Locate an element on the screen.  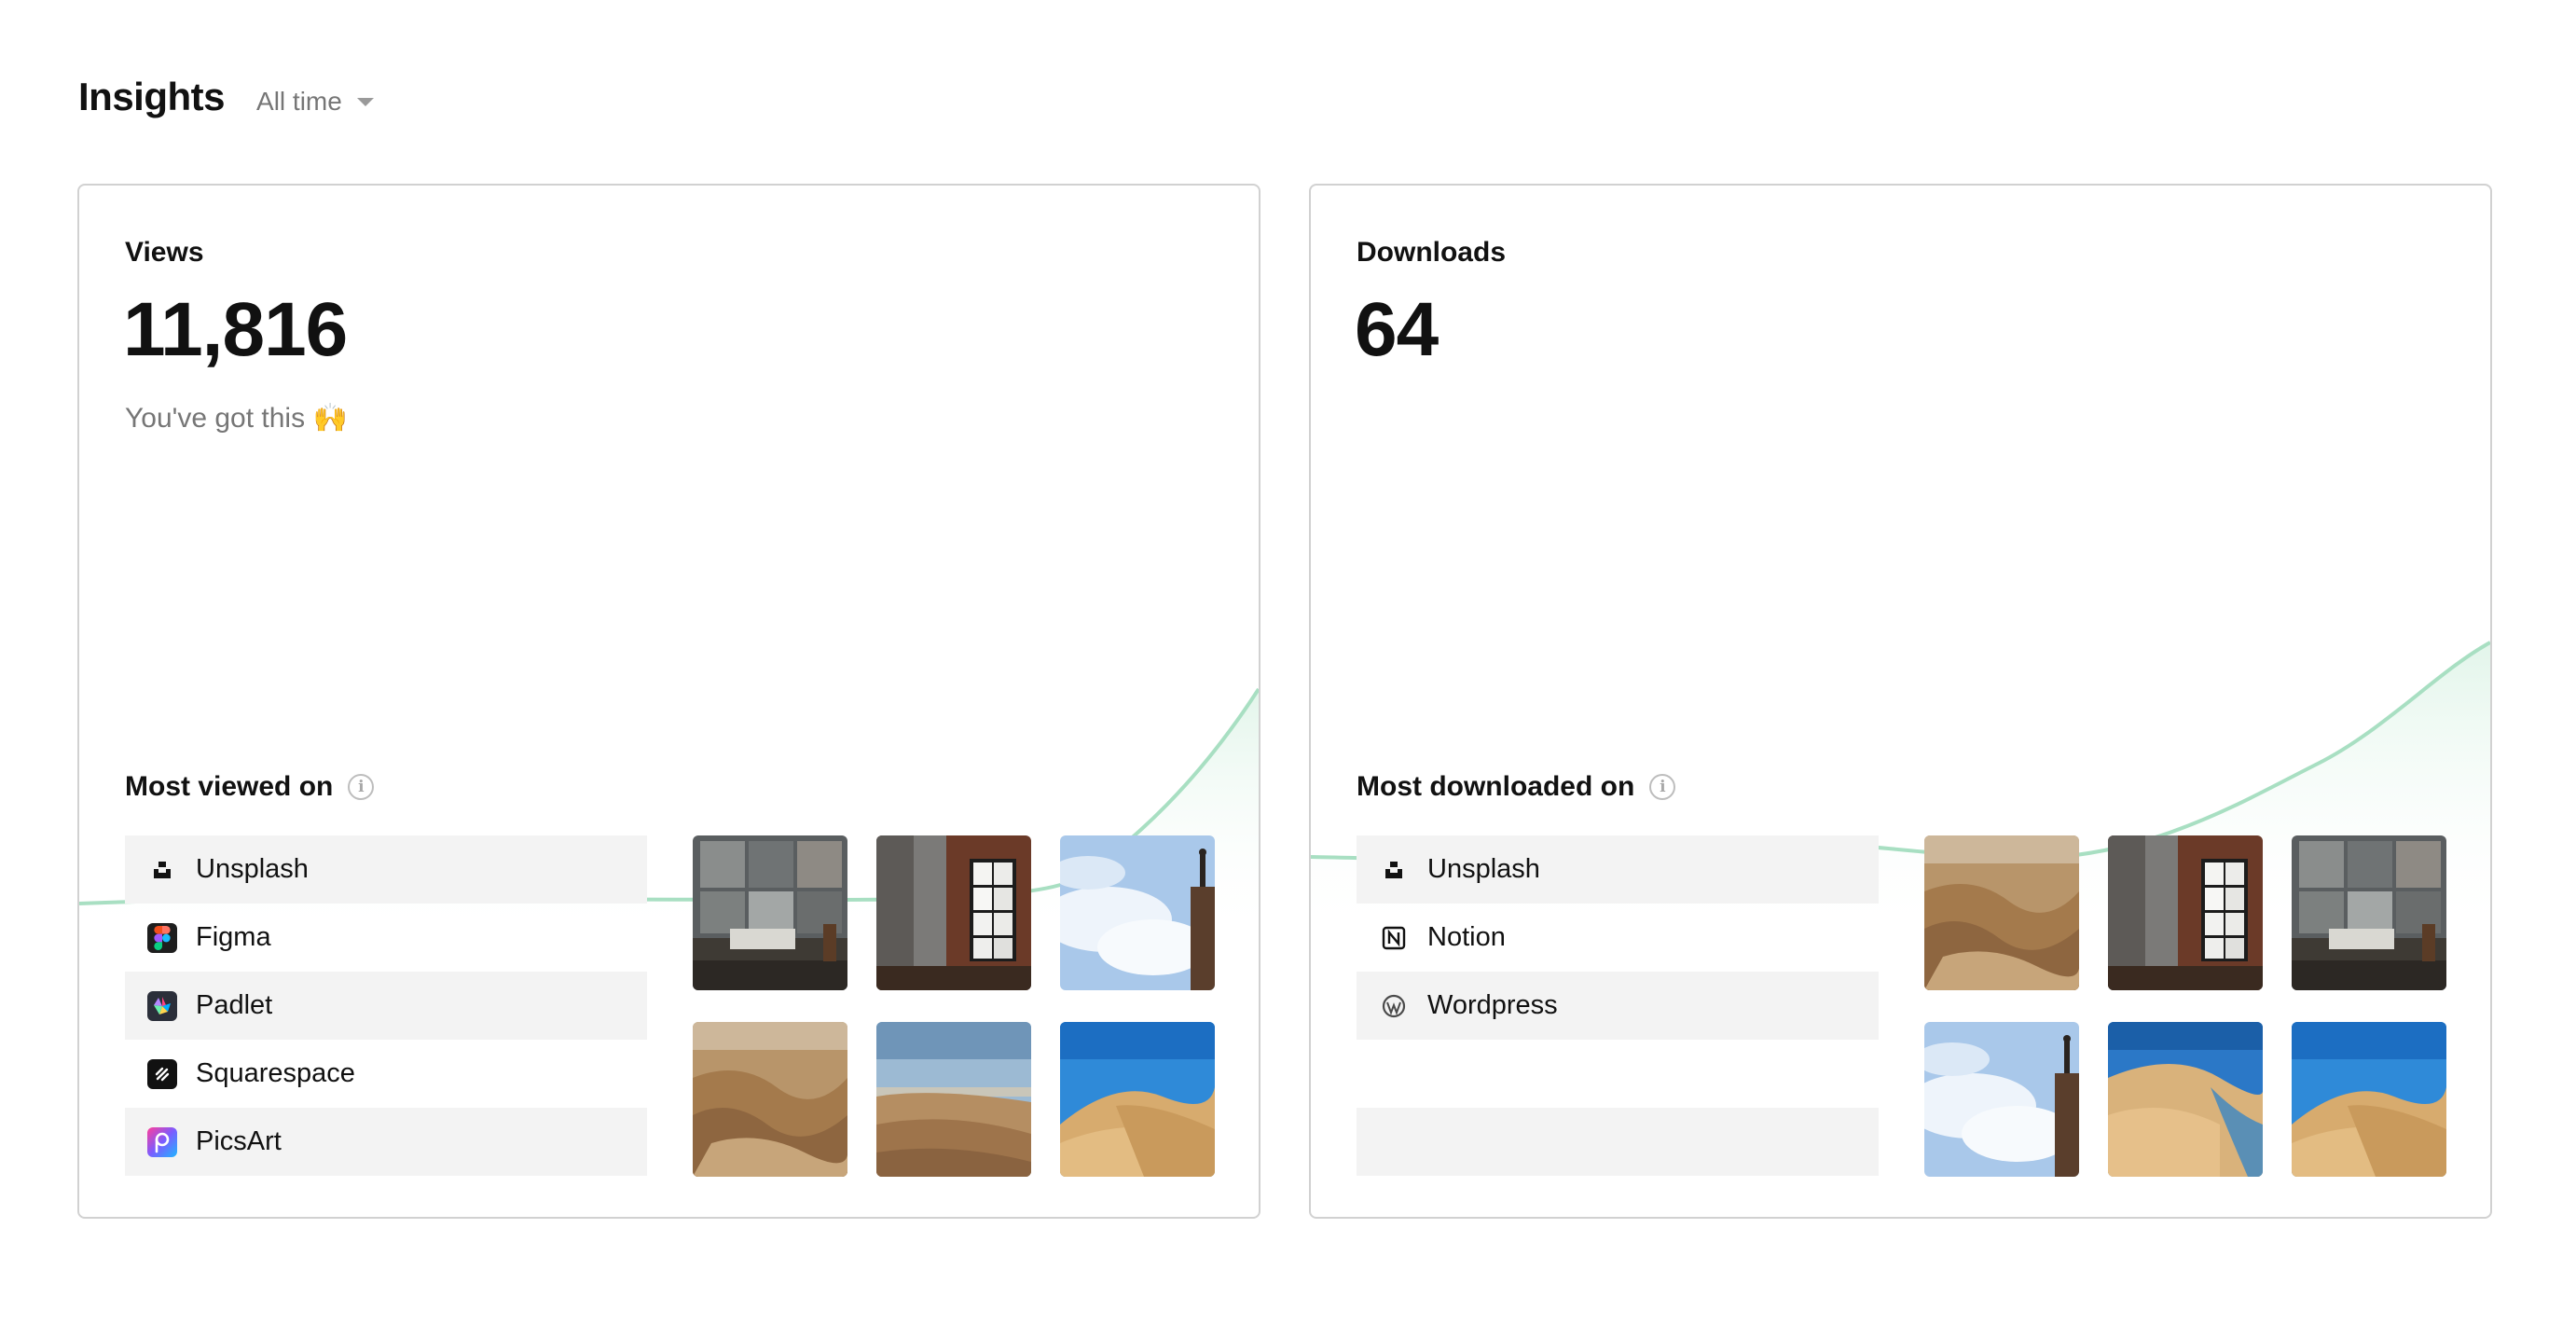
most-viewed-heading: Most viewed on i is located at coordinates (250, 787).